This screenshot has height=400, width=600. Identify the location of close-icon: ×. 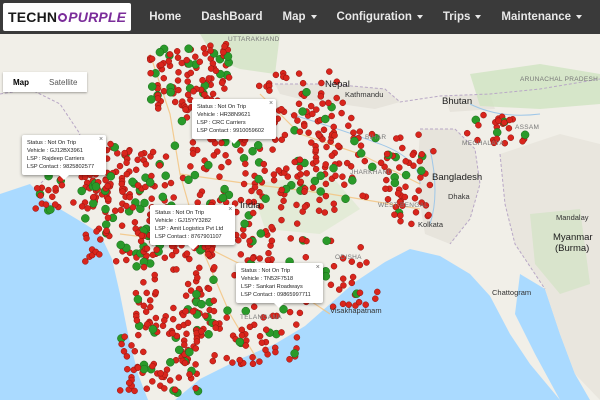
(230, 210).